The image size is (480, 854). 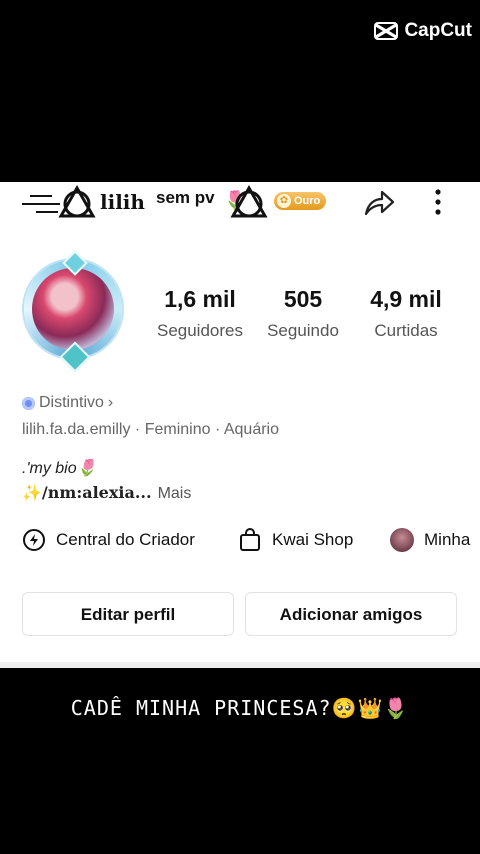 What do you see at coordinates (28, 403) in the screenshot?
I see `badge-hexagon-icon` at bounding box center [28, 403].